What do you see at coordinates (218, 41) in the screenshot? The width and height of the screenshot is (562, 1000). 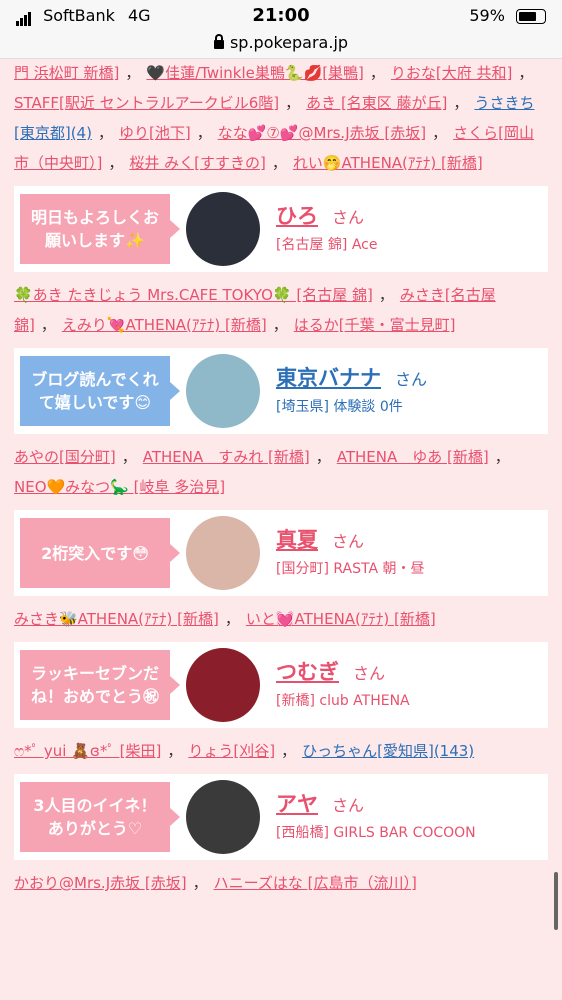 I see `lock-icon` at bounding box center [218, 41].